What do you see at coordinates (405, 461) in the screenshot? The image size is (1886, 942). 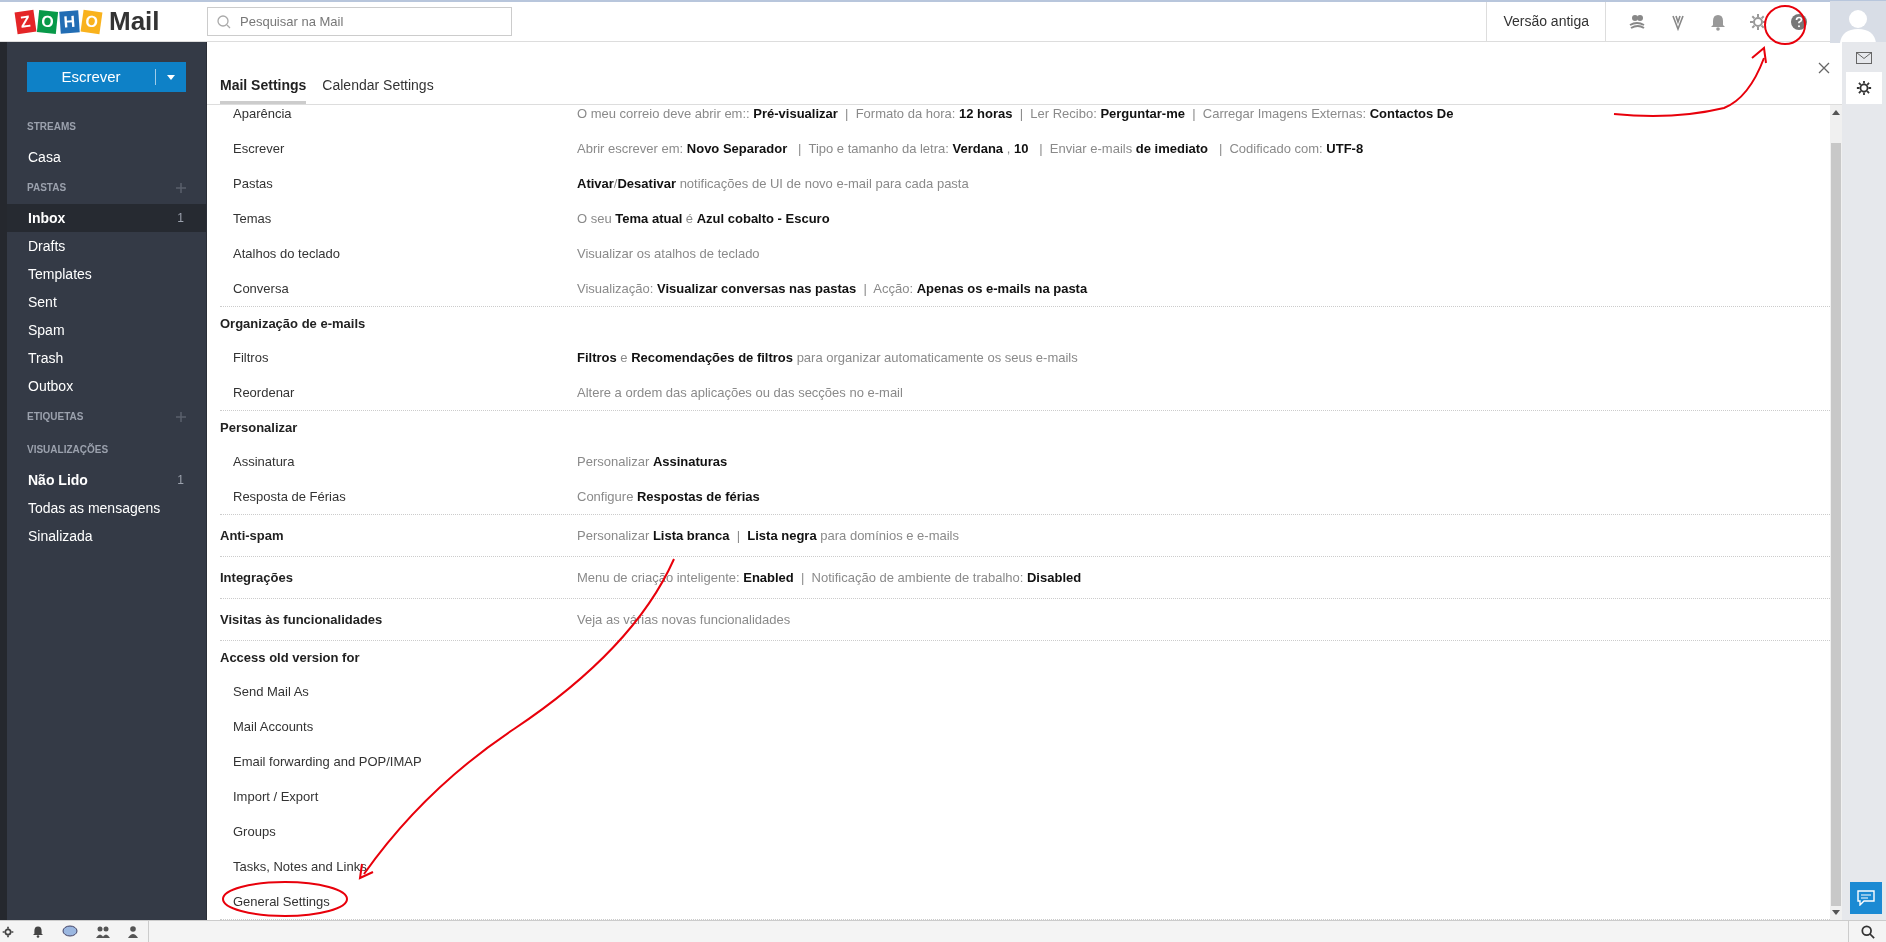 I see `setting-link: Assinatura` at bounding box center [405, 461].